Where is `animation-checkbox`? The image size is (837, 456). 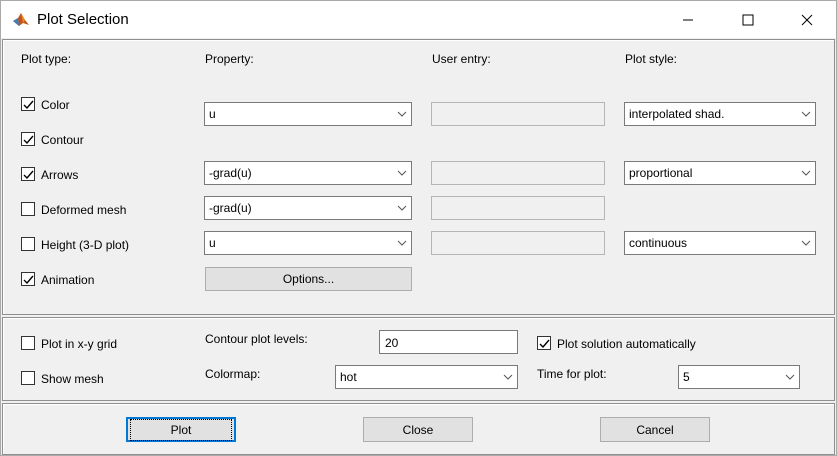 animation-checkbox is located at coordinates (28, 279).